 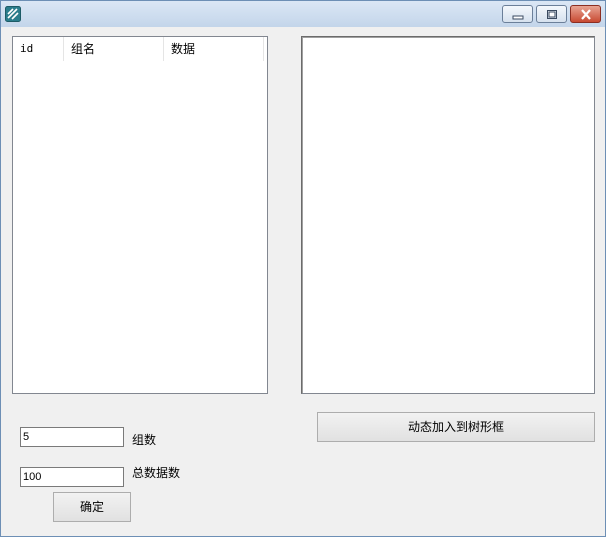 I want to click on group-count-input: 5, so click(x=72, y=437).